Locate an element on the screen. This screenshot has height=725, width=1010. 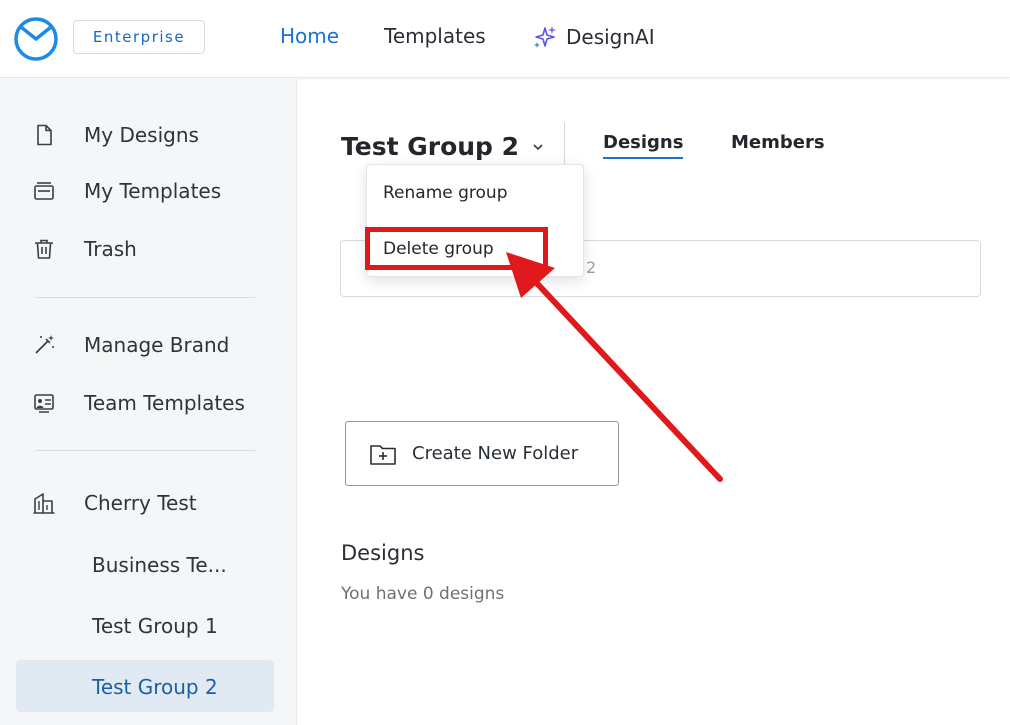
sidebar-item-label: Manage Brand is located at coordinates (157, 345).